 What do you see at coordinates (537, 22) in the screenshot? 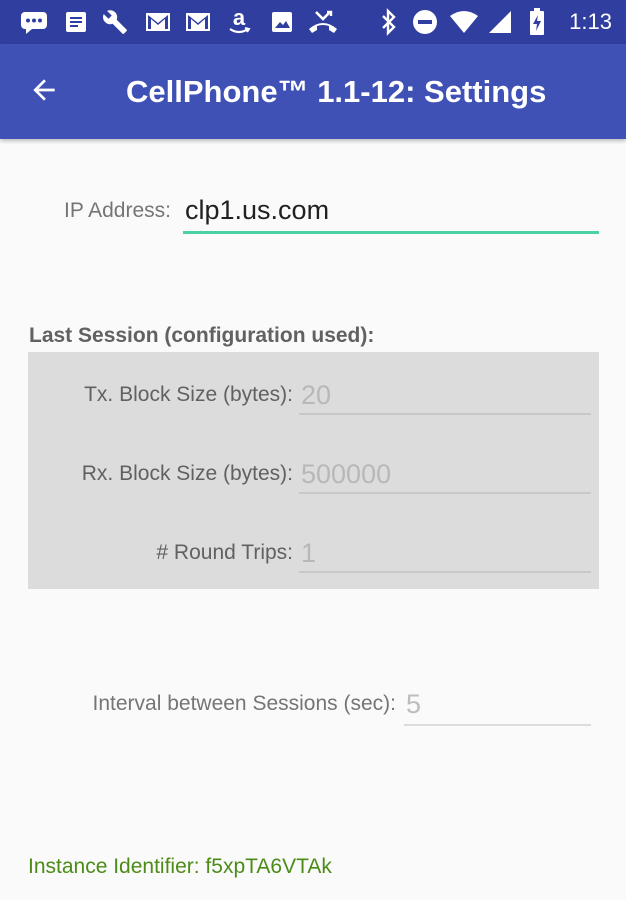
I see `battery-charging-icon` at bounding box center [537, 22].